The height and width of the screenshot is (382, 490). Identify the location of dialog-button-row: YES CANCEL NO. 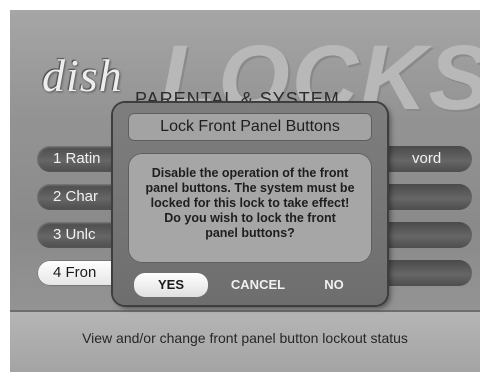
(250, 285).